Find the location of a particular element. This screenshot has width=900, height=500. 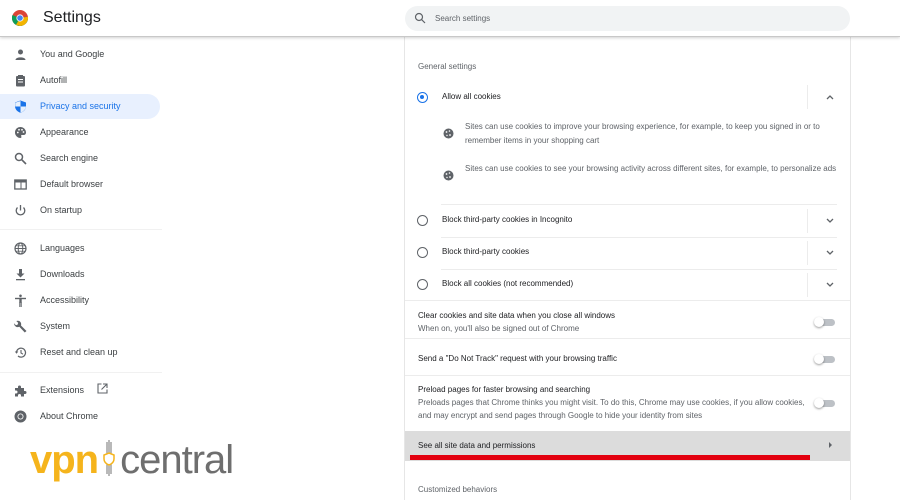

option-label: Block third-party cookies is located at coordinates (486, 251).